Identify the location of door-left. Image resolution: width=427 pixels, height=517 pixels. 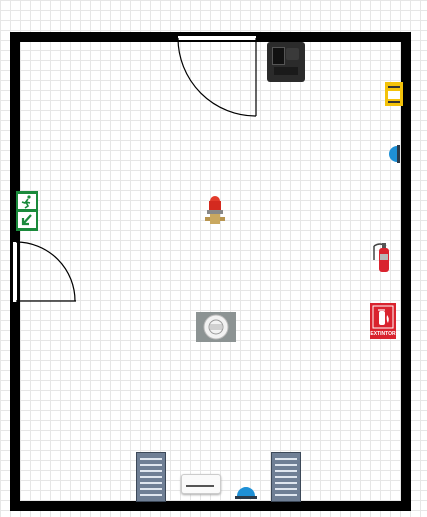
(48, 273).